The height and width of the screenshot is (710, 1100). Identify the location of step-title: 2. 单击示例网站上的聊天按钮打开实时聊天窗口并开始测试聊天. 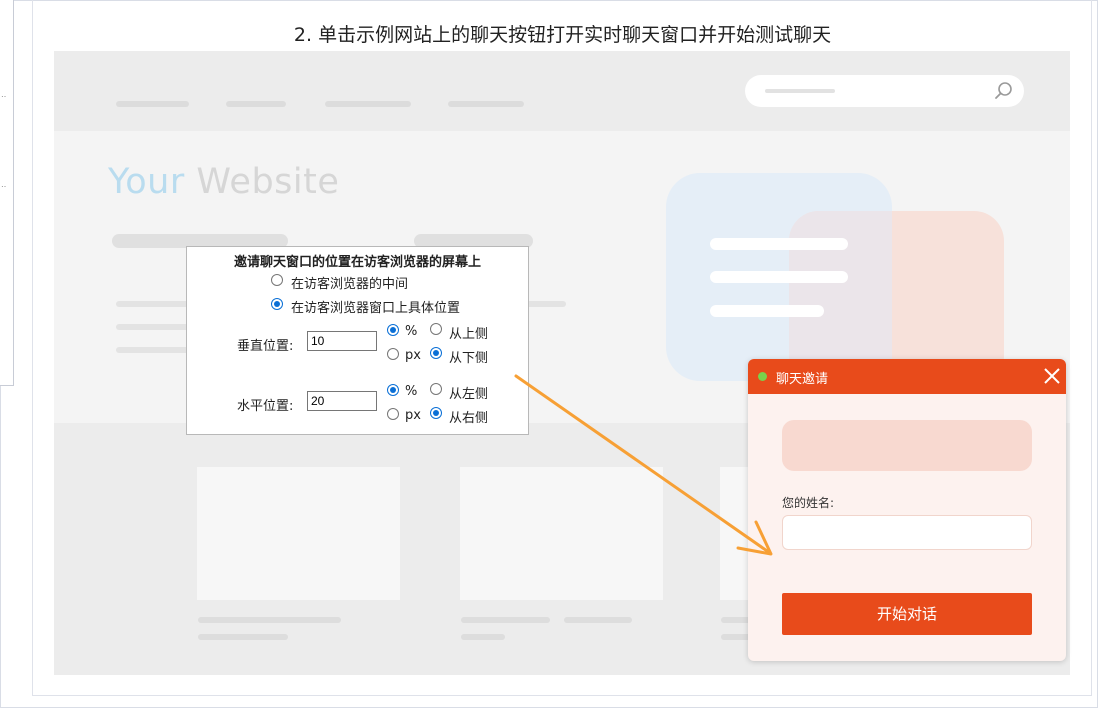
(562, 35).